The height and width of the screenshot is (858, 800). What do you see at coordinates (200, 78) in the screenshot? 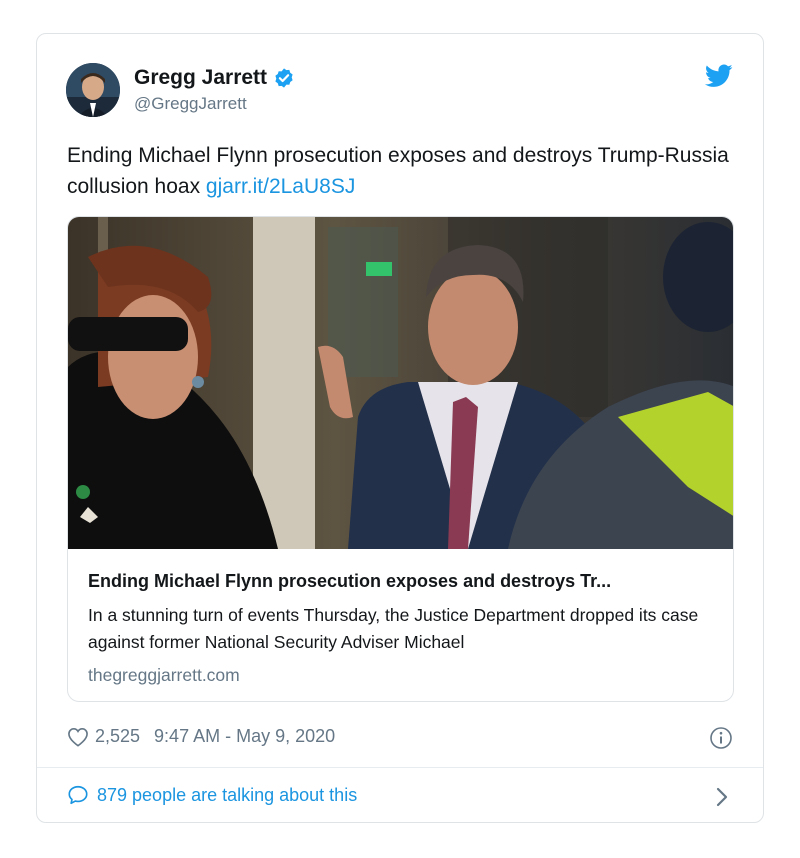
I see `author-name: Gregg Jarrett` at bounding box center [200, 78].